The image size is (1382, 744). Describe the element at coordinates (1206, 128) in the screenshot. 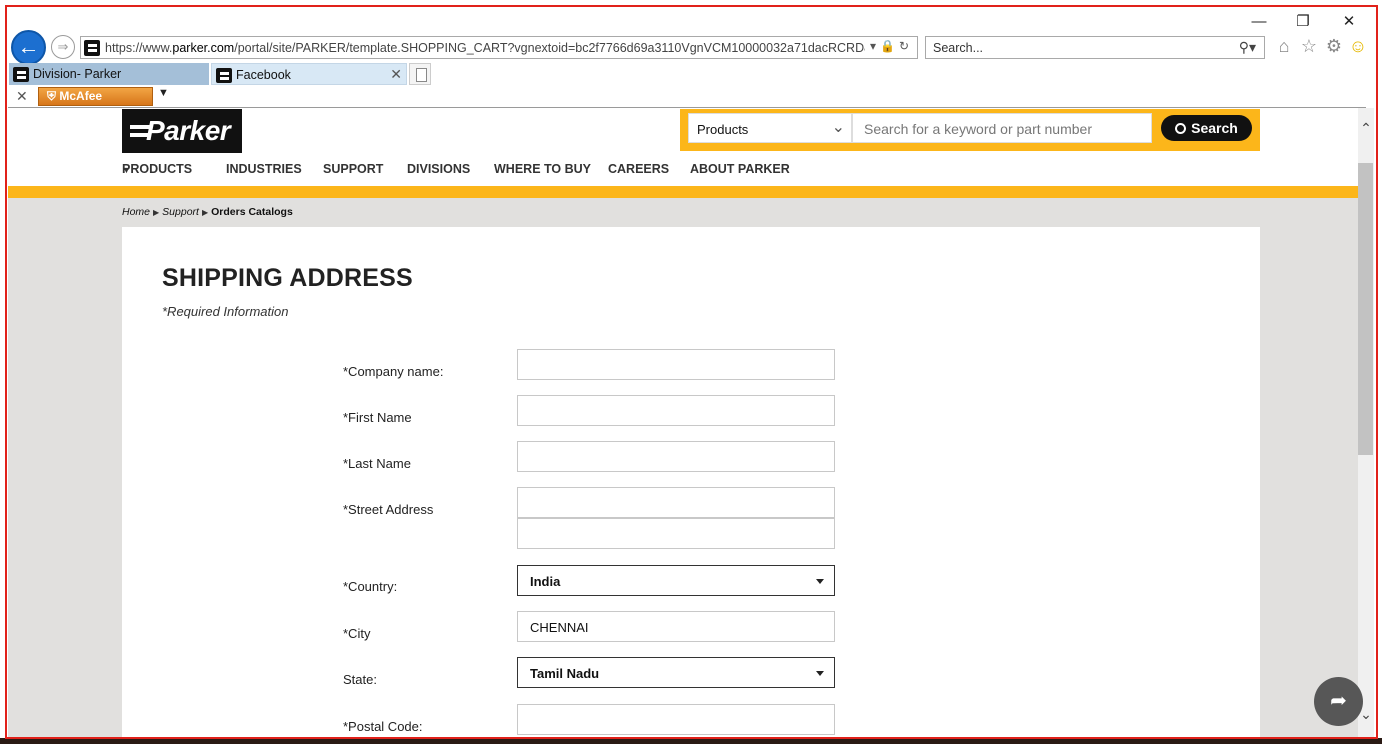

I see `site-search-button: Search` at that location.